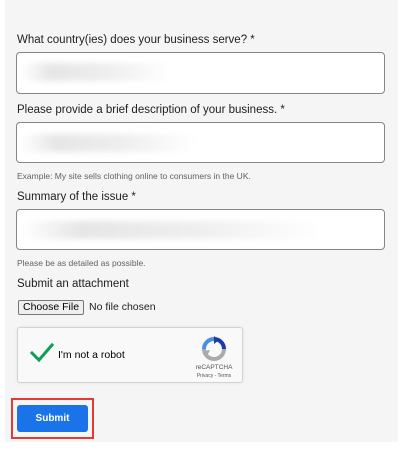  I want to click on summary-label: Summary of the issue *, so click(76, 197).